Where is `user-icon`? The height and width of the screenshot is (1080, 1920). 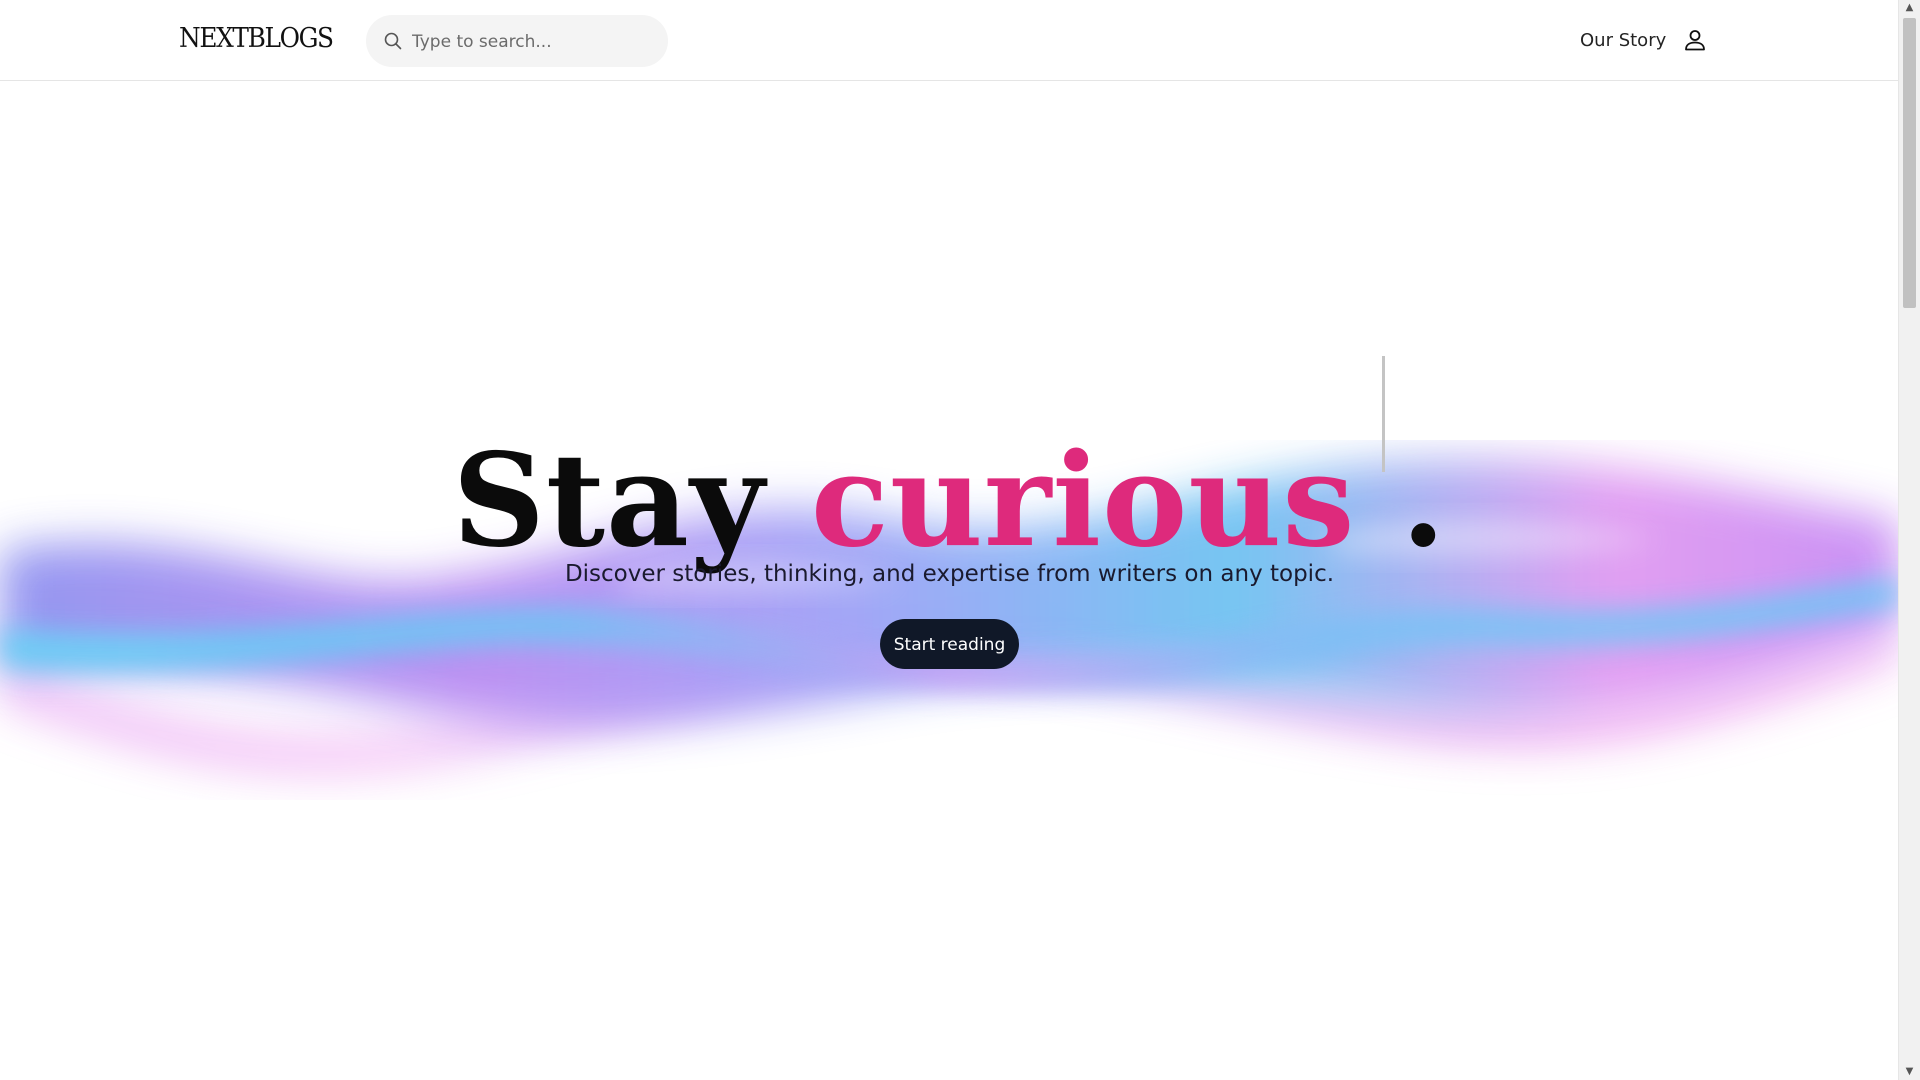
user-icon is located at coordinates (1695, 40).